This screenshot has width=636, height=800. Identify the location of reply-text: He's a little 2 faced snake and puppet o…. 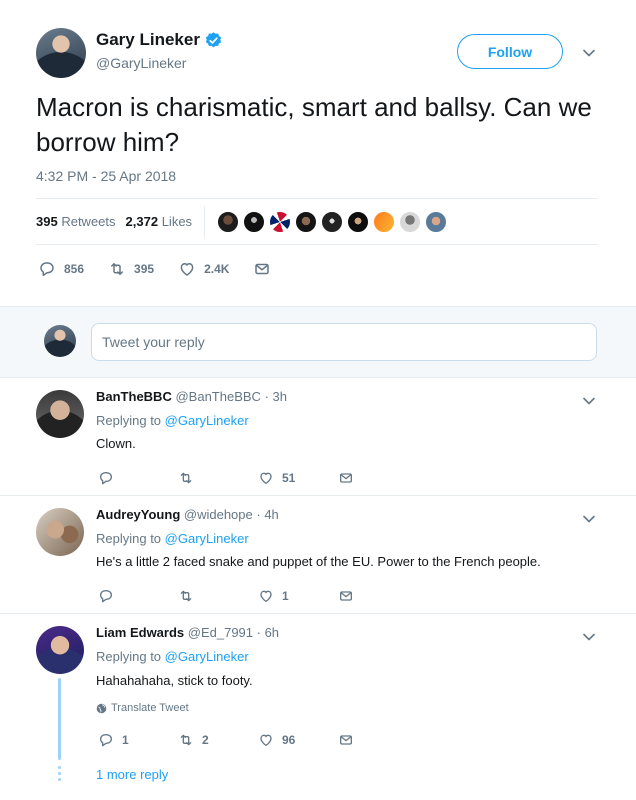
(318, 561).